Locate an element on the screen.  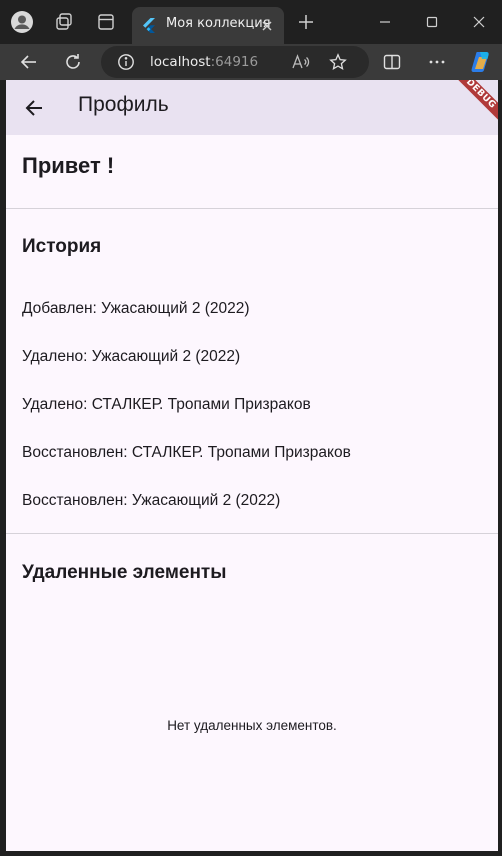
active-tab: Моя коллекция is located at coordinates (208, 25).